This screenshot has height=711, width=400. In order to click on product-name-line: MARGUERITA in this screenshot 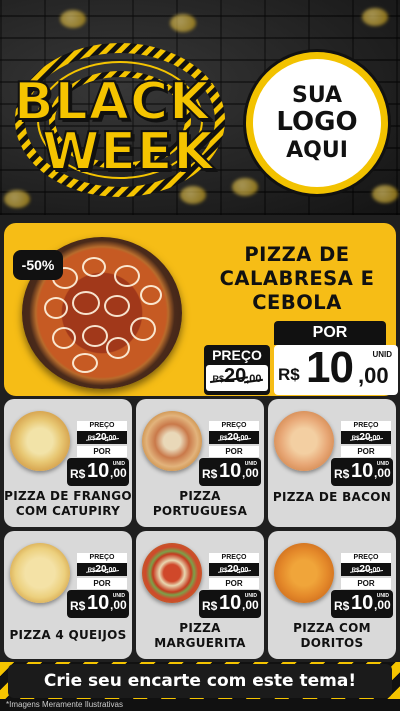, I will do `click(200, 643)`.